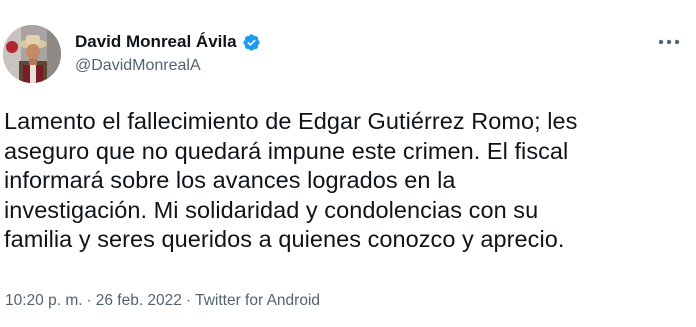 This screenshot has height=327, width=696. I want to click on verified-badge-icon, so click(251, 42).